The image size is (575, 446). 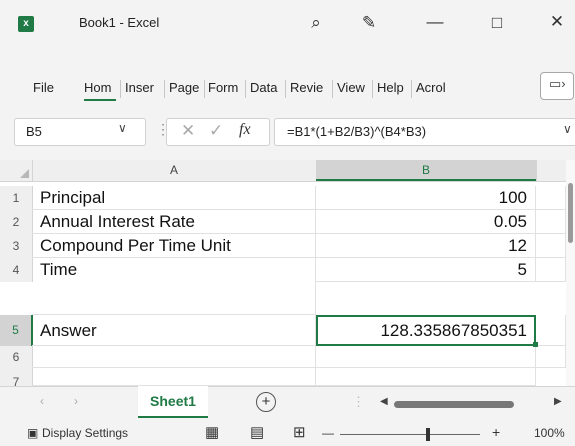 I want to click on active-tab-indicator, so click(x=100, y=100).